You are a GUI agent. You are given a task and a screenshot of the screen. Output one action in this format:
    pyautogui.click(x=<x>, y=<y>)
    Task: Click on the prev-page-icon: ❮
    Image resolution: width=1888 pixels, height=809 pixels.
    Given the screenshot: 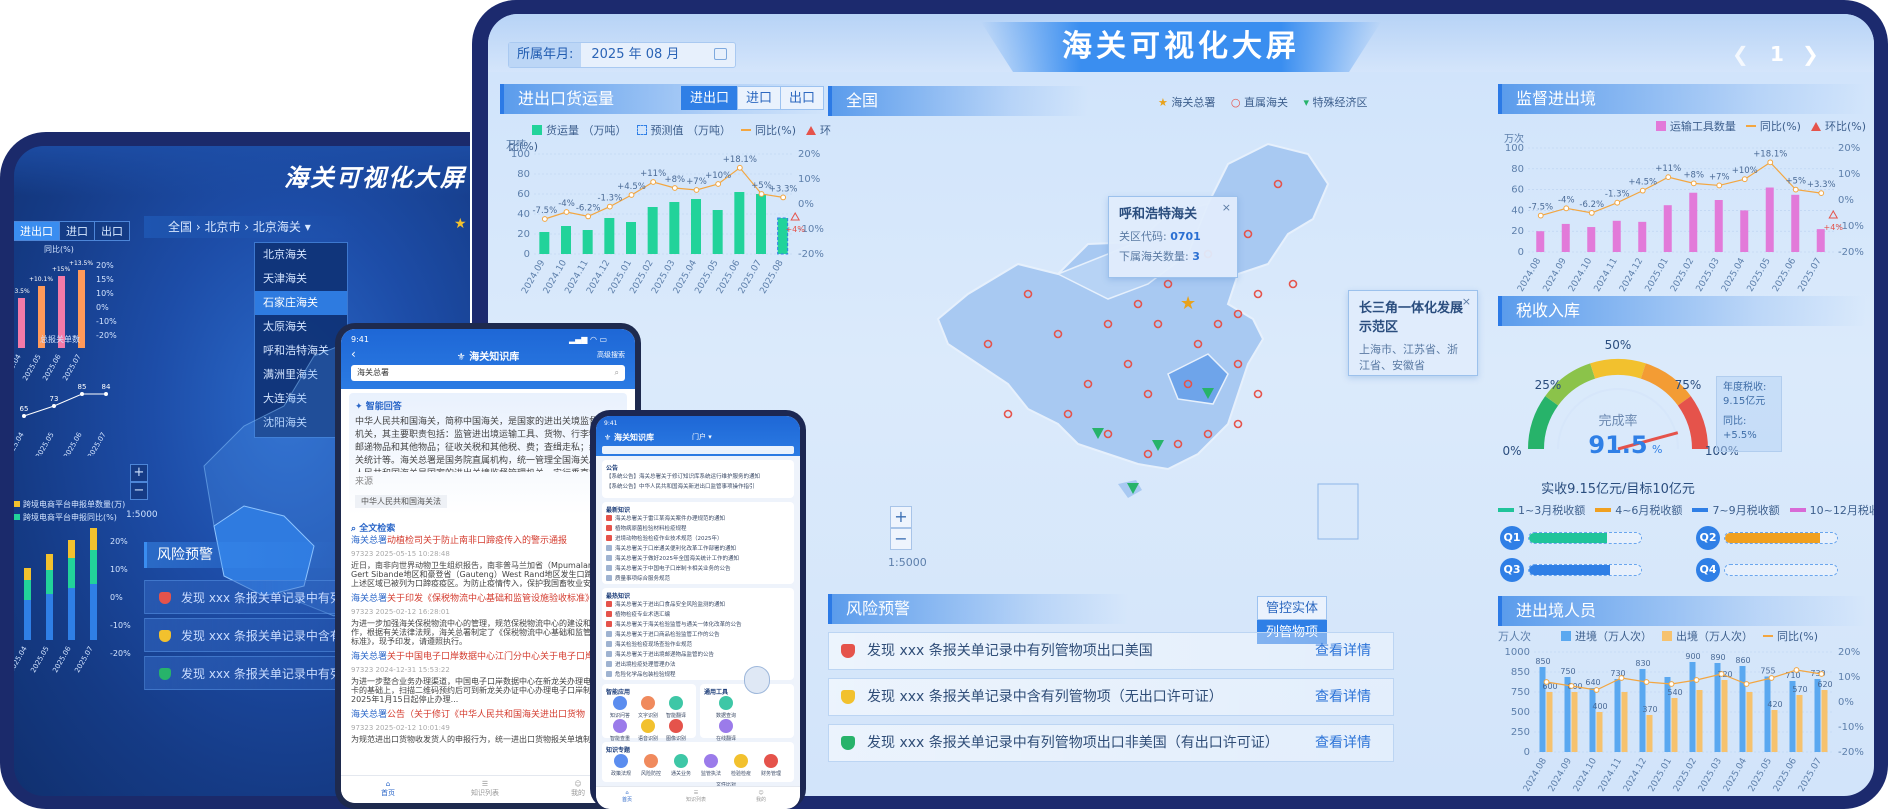 What is the action you would take?
    pyautogui.click(x=1740, y=54)
    